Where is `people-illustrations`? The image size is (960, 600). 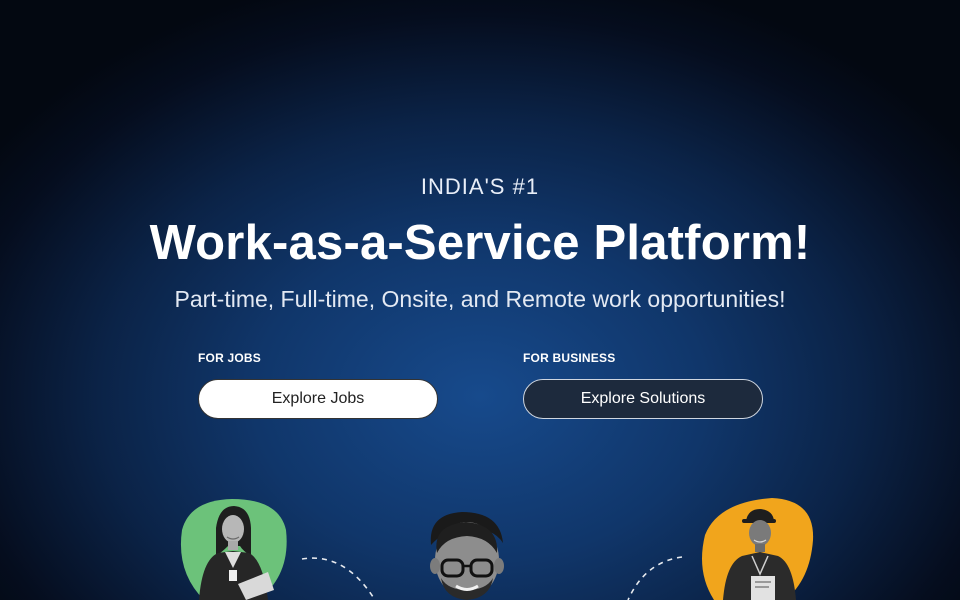
people-illustrations is located at coordinates (497, 549).